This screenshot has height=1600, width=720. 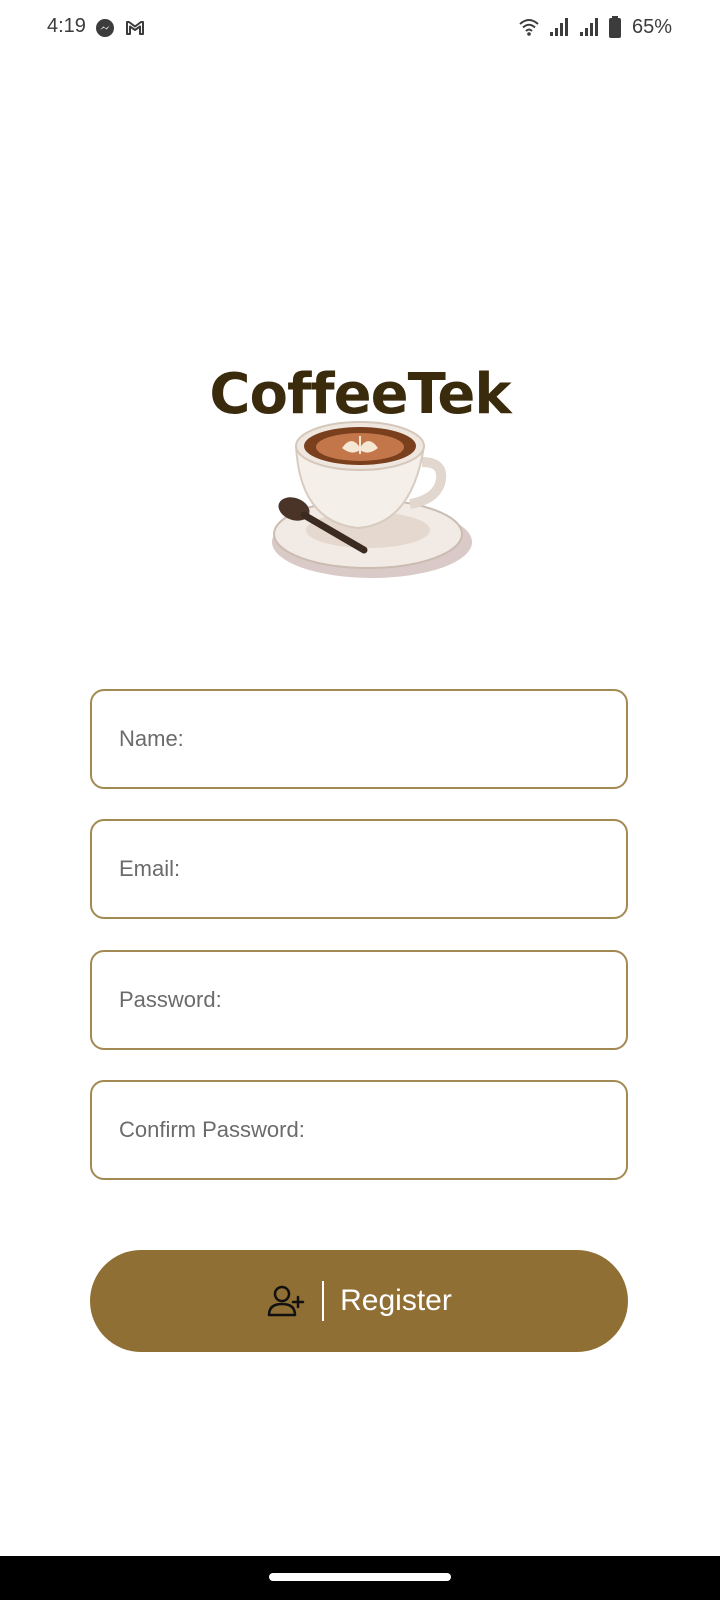 What do you see at coordinates (359, 1130) in the screenshot?
I see `confirm-password-field: Confirm Password:` at bounding box center [359, 1130].